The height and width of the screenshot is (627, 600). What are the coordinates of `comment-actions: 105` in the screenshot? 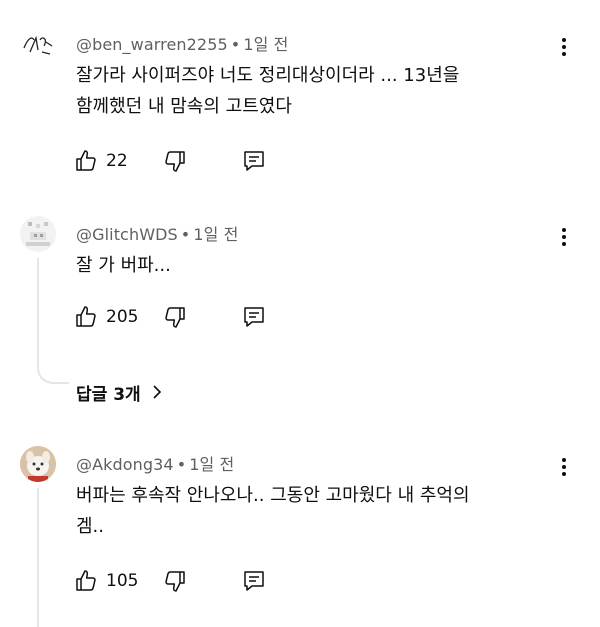 It's located at (184, 581).